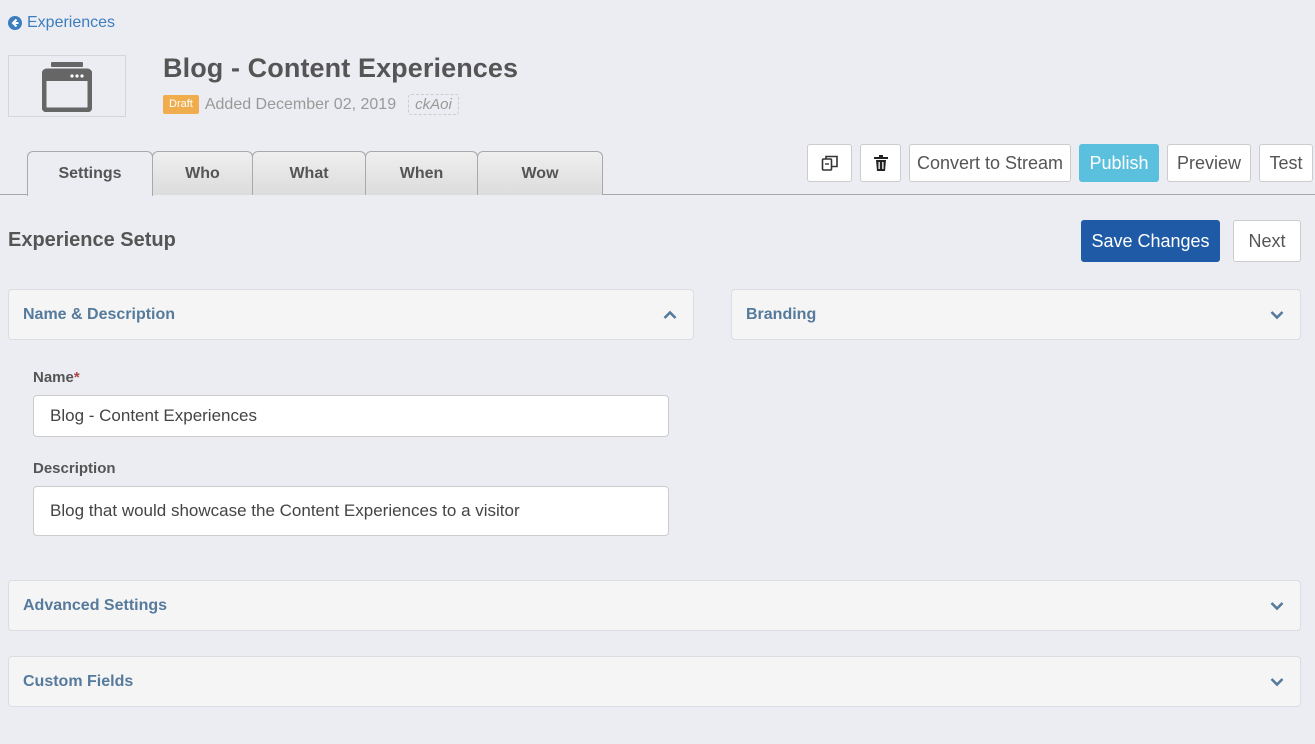 Image resolution: width=1315 pixels, height=744 pixels. I want to click on test-button: Test, so click(1286, 163).